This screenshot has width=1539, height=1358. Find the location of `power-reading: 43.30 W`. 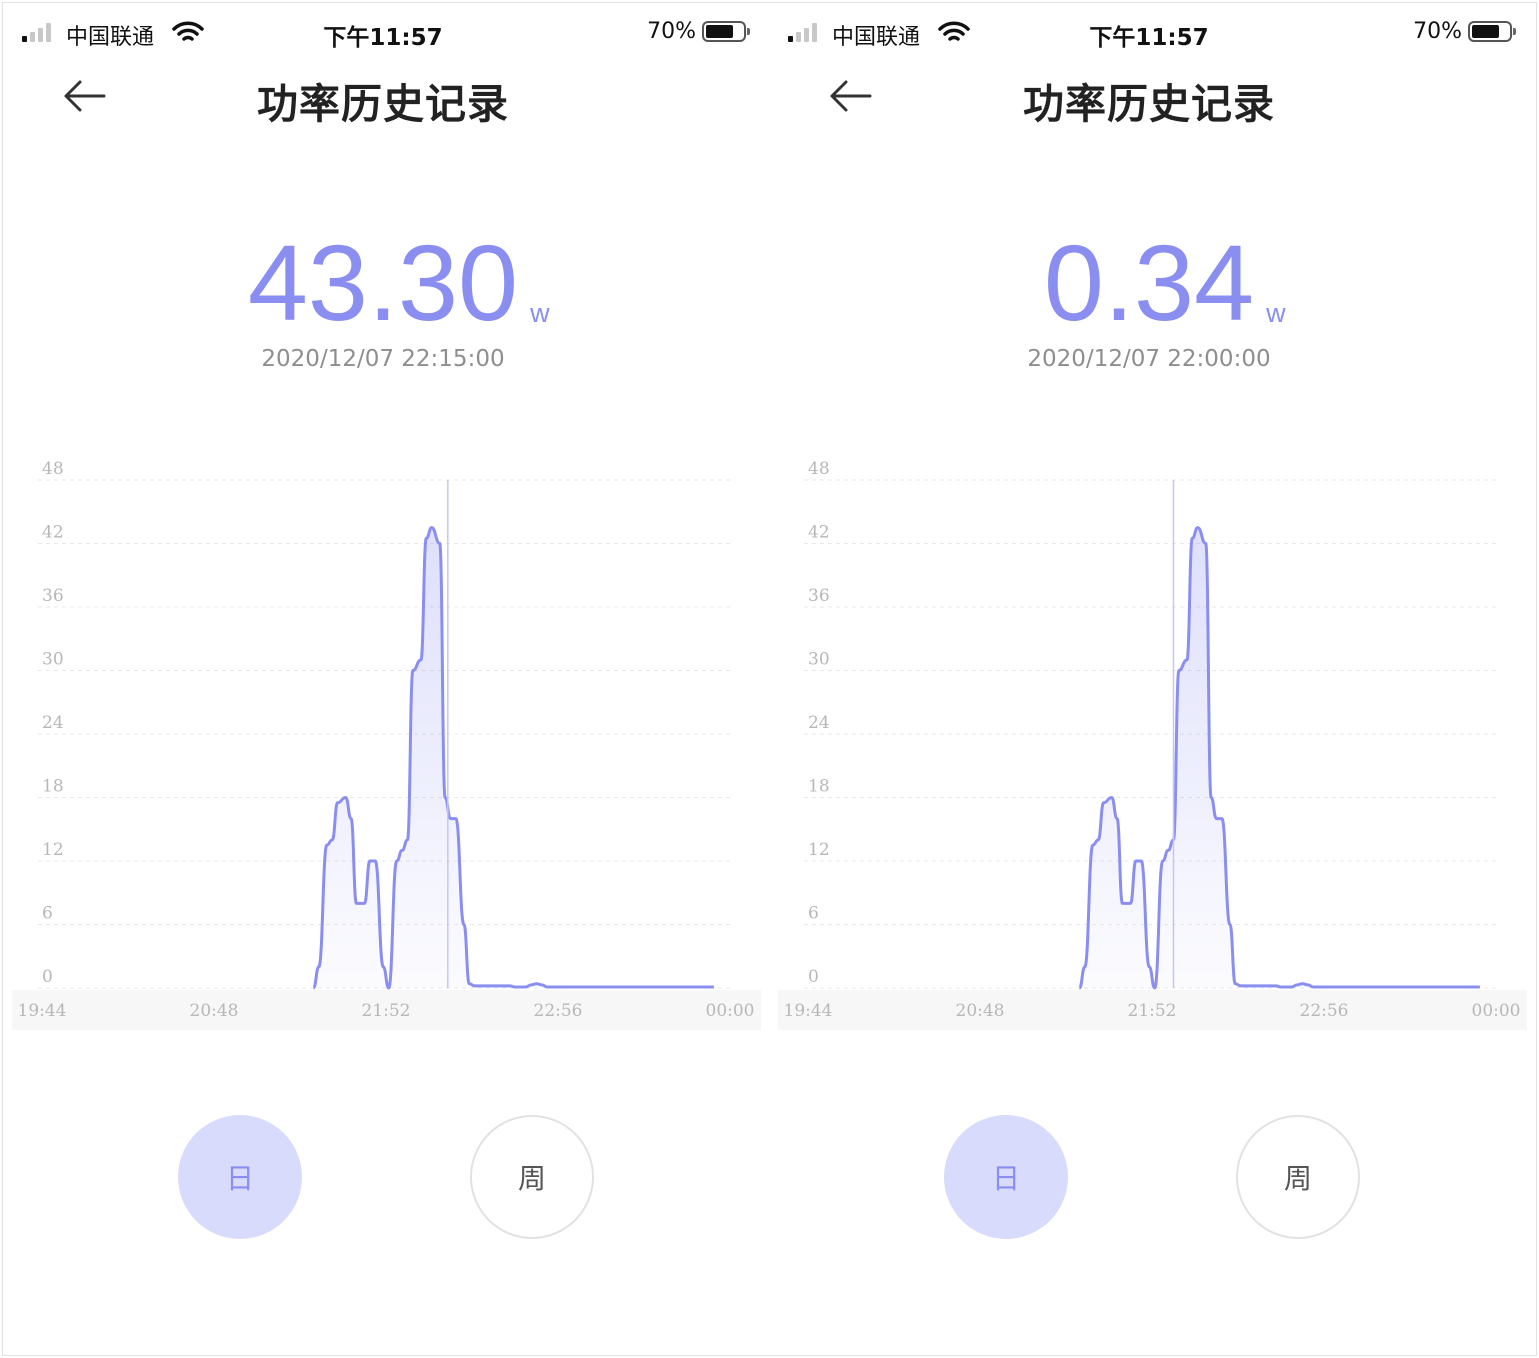

power-reading: 43.30 W is located at coordinates (383, 283).